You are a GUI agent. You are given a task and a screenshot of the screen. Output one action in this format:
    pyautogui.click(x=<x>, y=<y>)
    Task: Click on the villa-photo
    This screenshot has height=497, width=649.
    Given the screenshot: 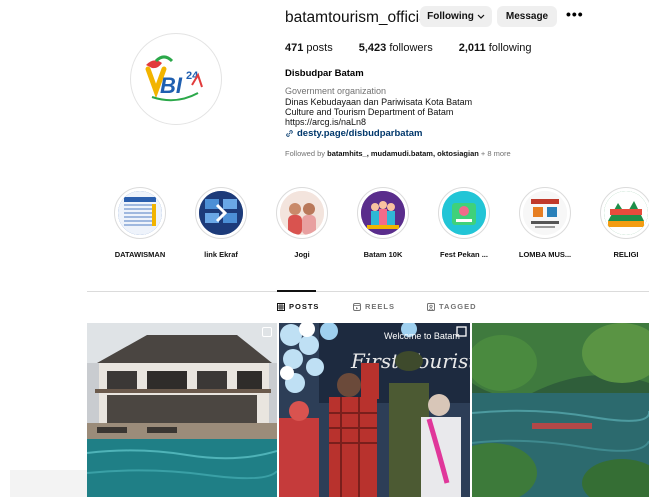 What is the action you would take?
    pyautogui.click(x=182, y=410)
    